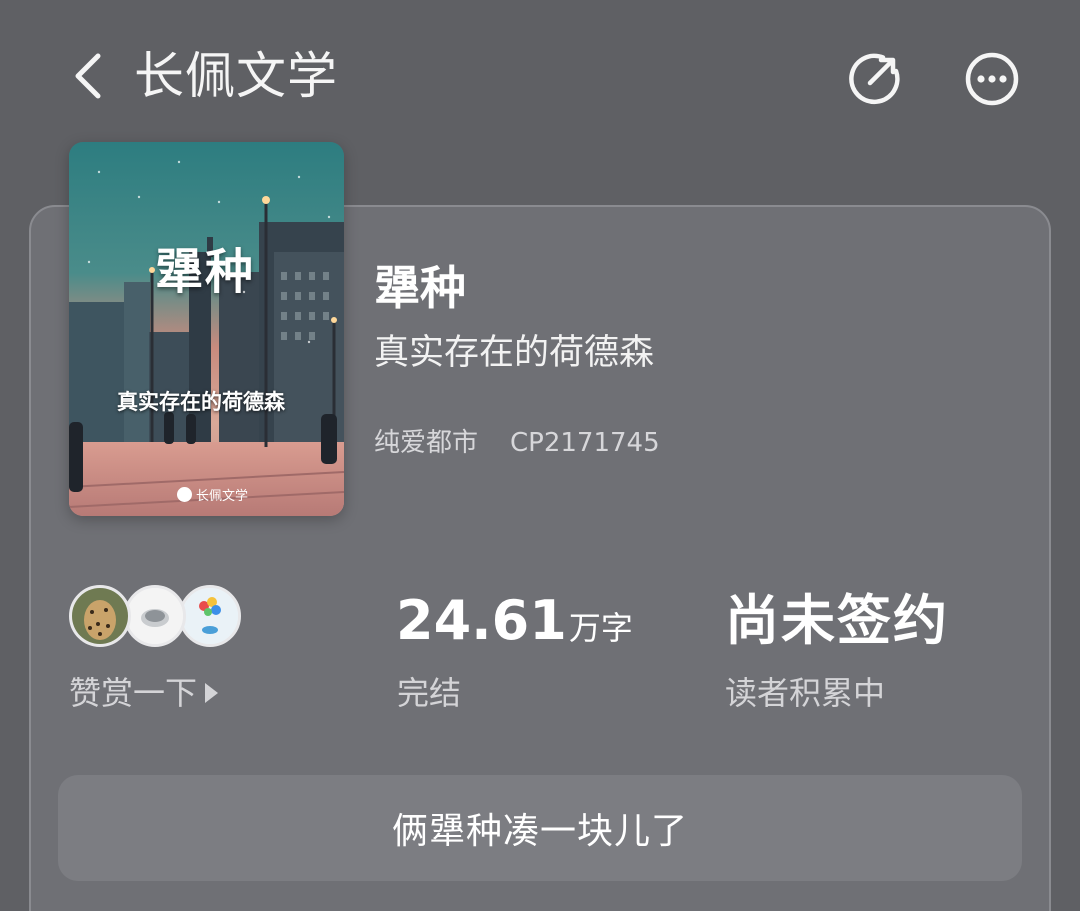 The image size is (1080, 911). I want to click on sign-status-label: 读者积累中, so click(805, 693).